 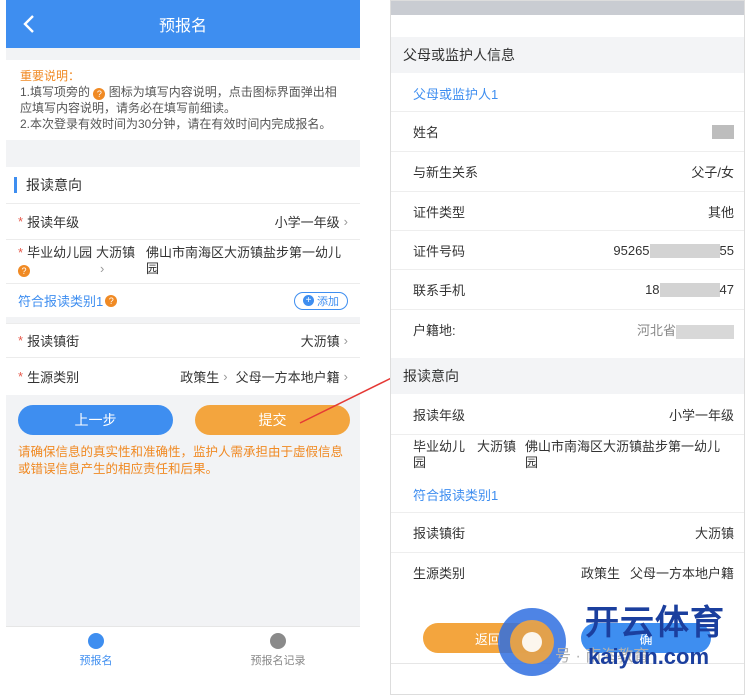 What do you see at coordinates (567, 376) in the screenshot?
I see `section-header-intent-right: 报读意向` at bounding box center [567, 376].